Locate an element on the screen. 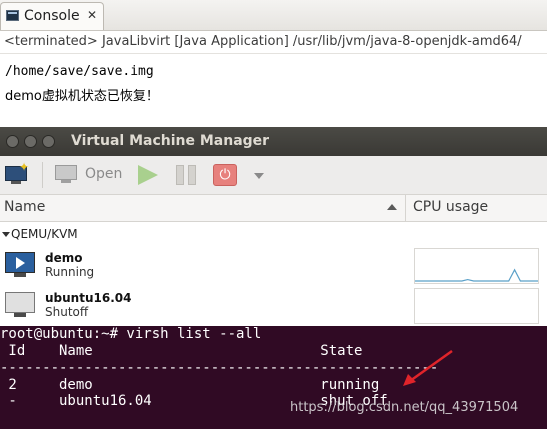  vm-shutoff-icon is located at coordinates (21, 306).